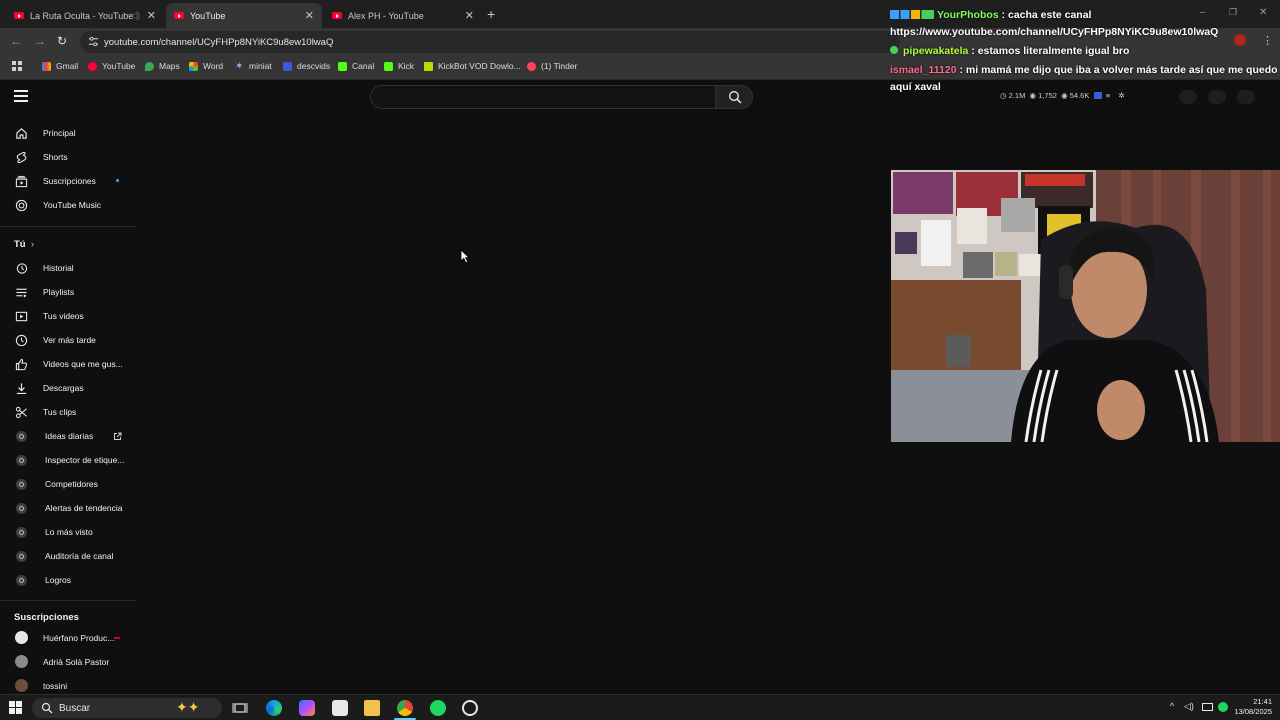  What do you see at coordinates (406, 66) in the screenshot?
I see `bookmark-label: Kick` at bounding box center [406, 66].